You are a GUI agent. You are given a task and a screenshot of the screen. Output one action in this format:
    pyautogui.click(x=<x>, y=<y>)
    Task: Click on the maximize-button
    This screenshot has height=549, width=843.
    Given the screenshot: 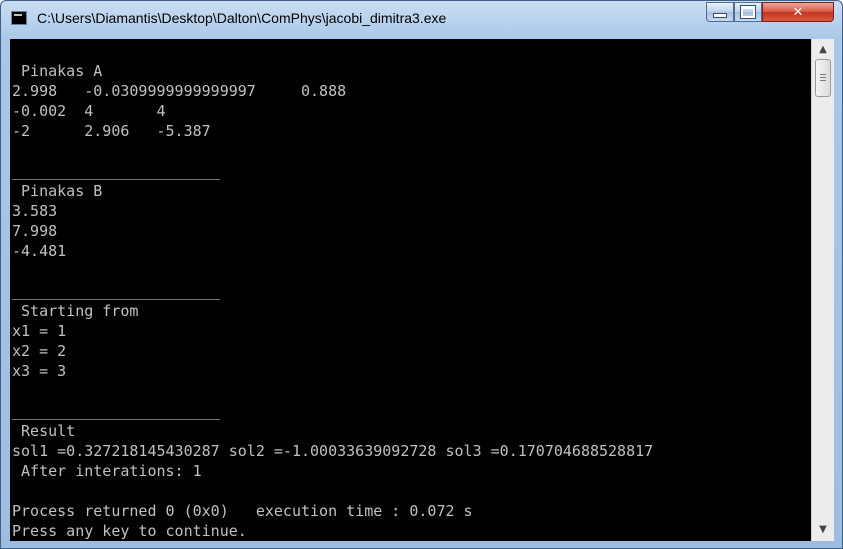 What is the action you would take?
    pyautogui.click(x=748, y=12)
    